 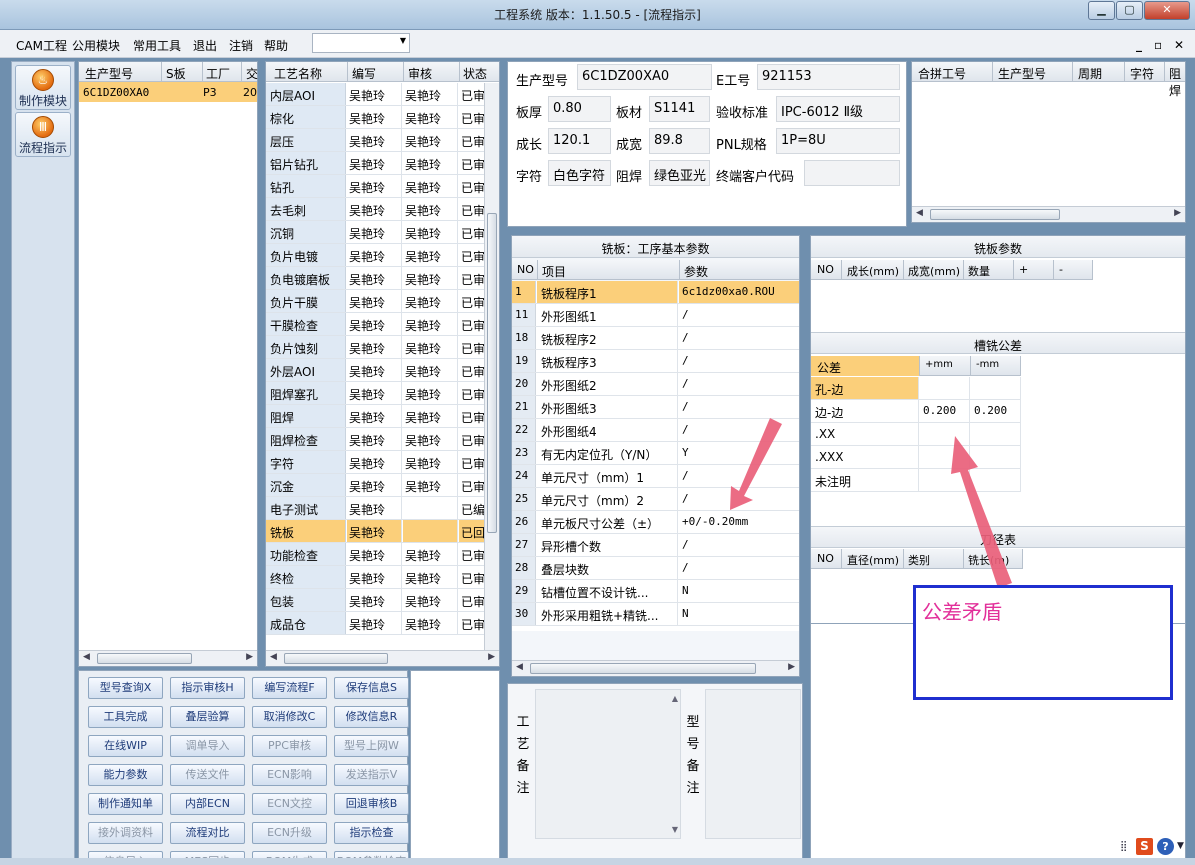 What do you see at coordinates (1124, 846) in the screenshot?
I see `grip-icon: ⣿` at bounding box center [1124, 846].